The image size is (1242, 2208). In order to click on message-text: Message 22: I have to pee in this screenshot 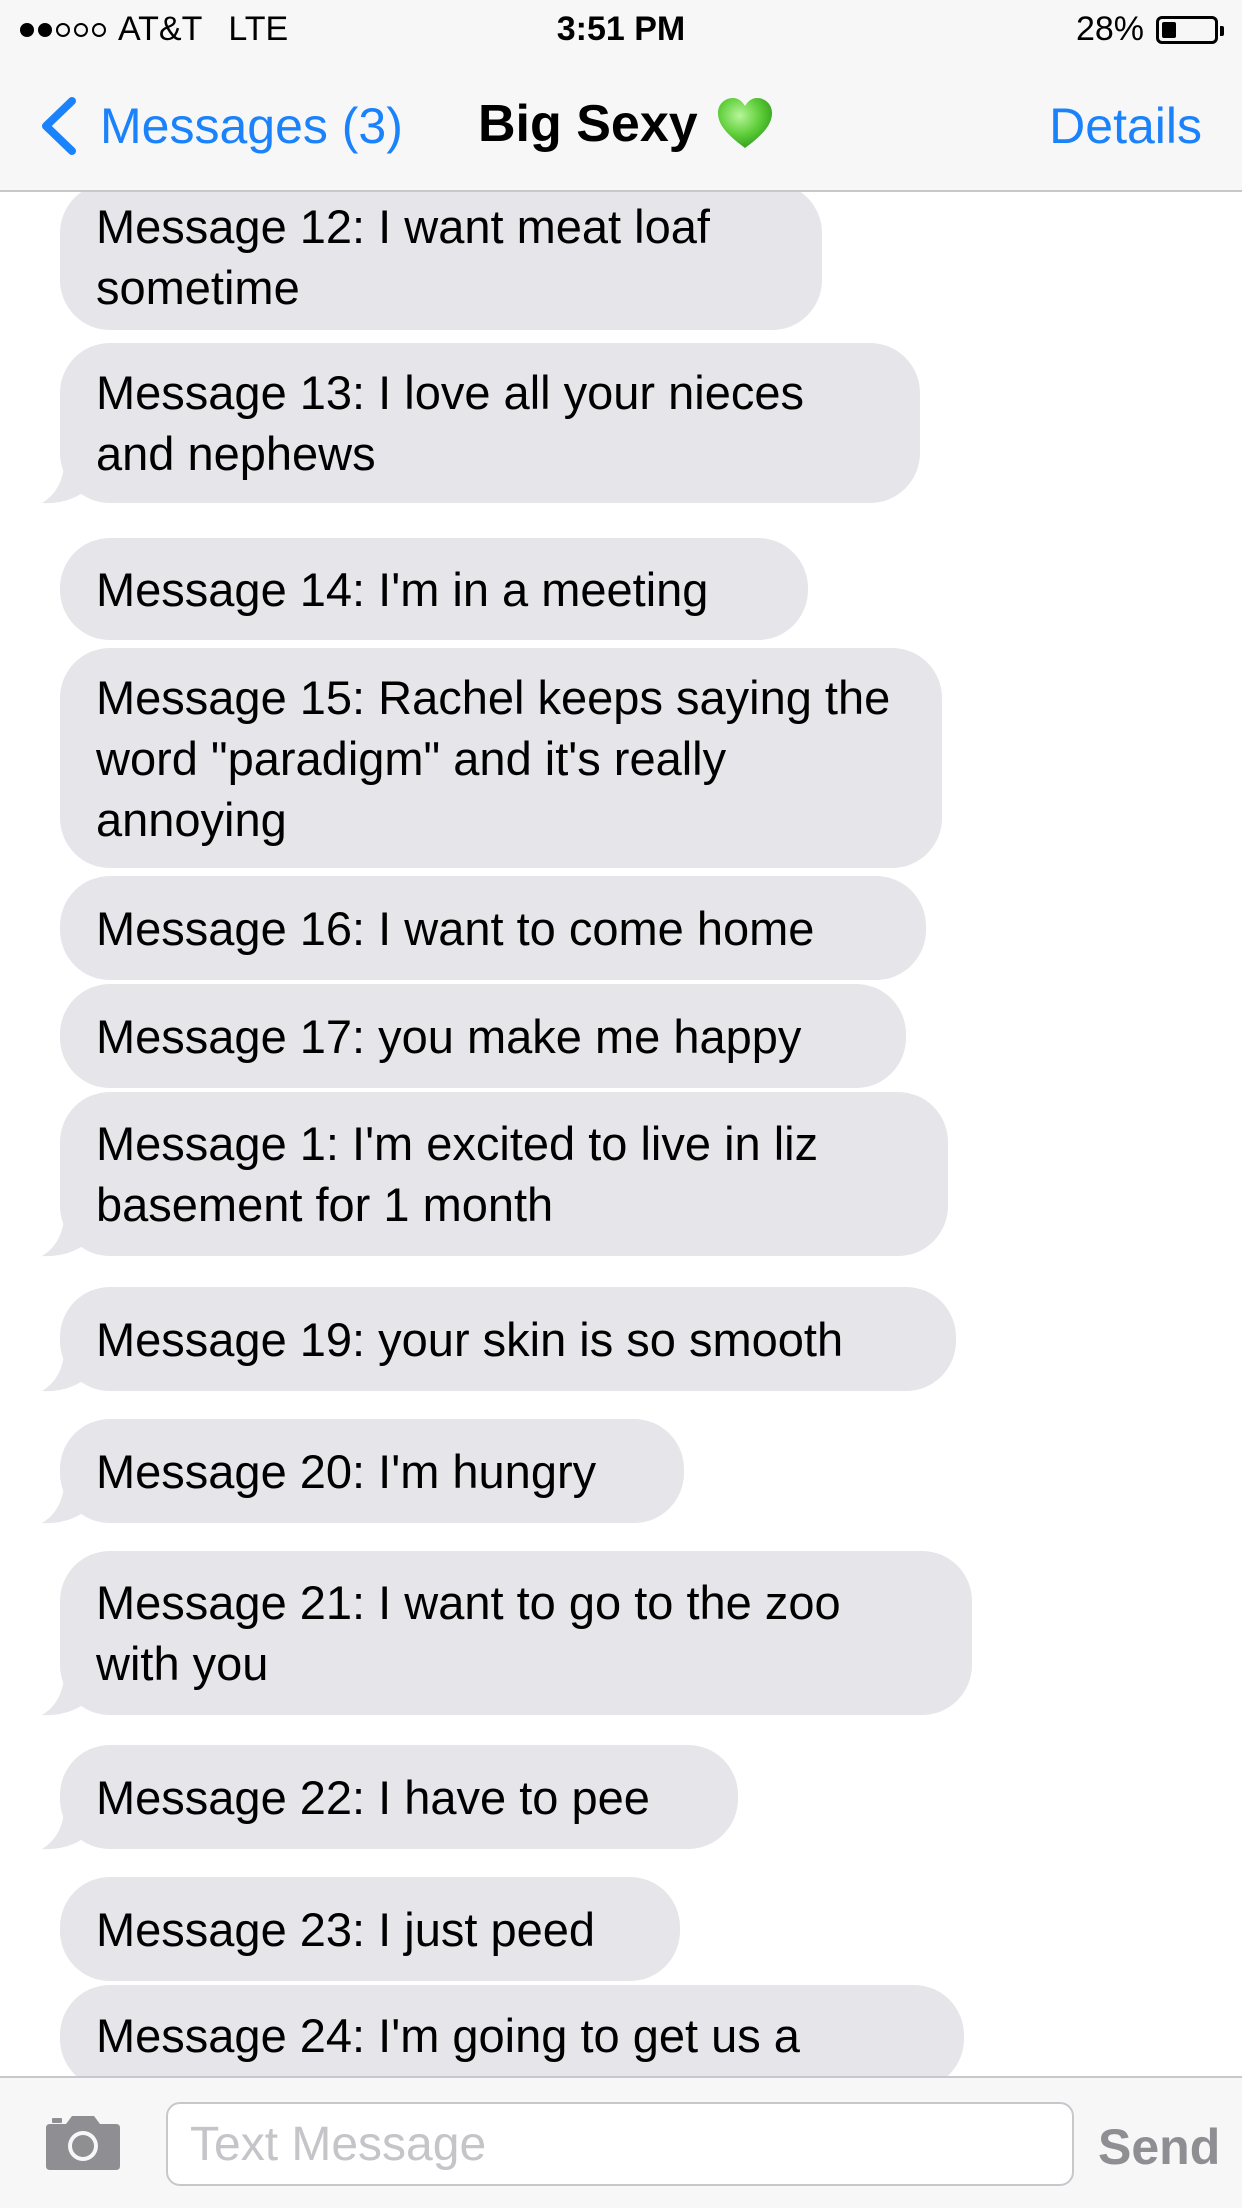, I will do `click(373, 1797)`.